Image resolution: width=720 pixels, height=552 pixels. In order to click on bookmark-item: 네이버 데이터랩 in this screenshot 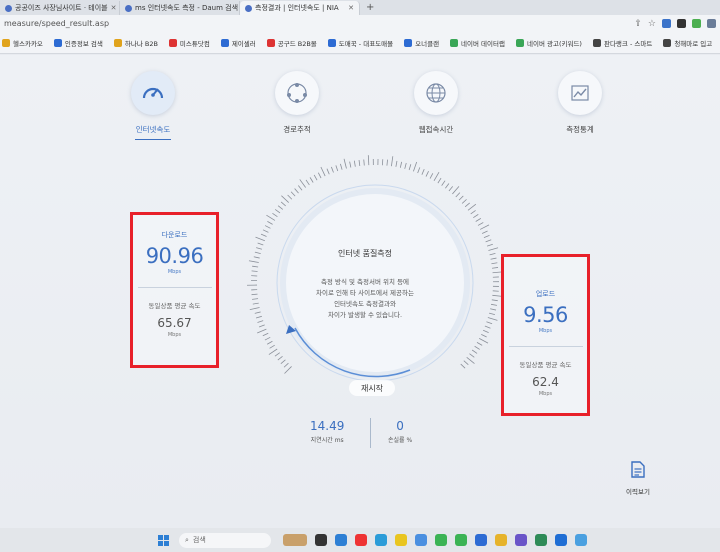, I will do `click(477, 43)`.